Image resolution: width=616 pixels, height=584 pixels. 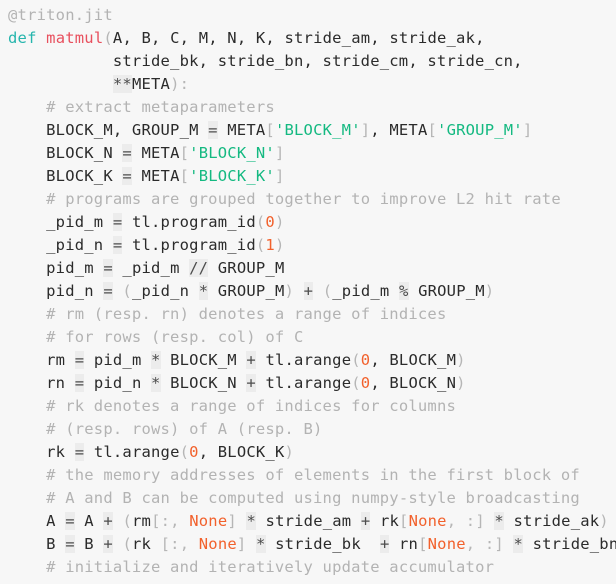 What do you see at coordinates (175, 337) in the screenshot?
I see `code-token-comment: # for rows (resp. col) of C` at bounding box center [175, 337].